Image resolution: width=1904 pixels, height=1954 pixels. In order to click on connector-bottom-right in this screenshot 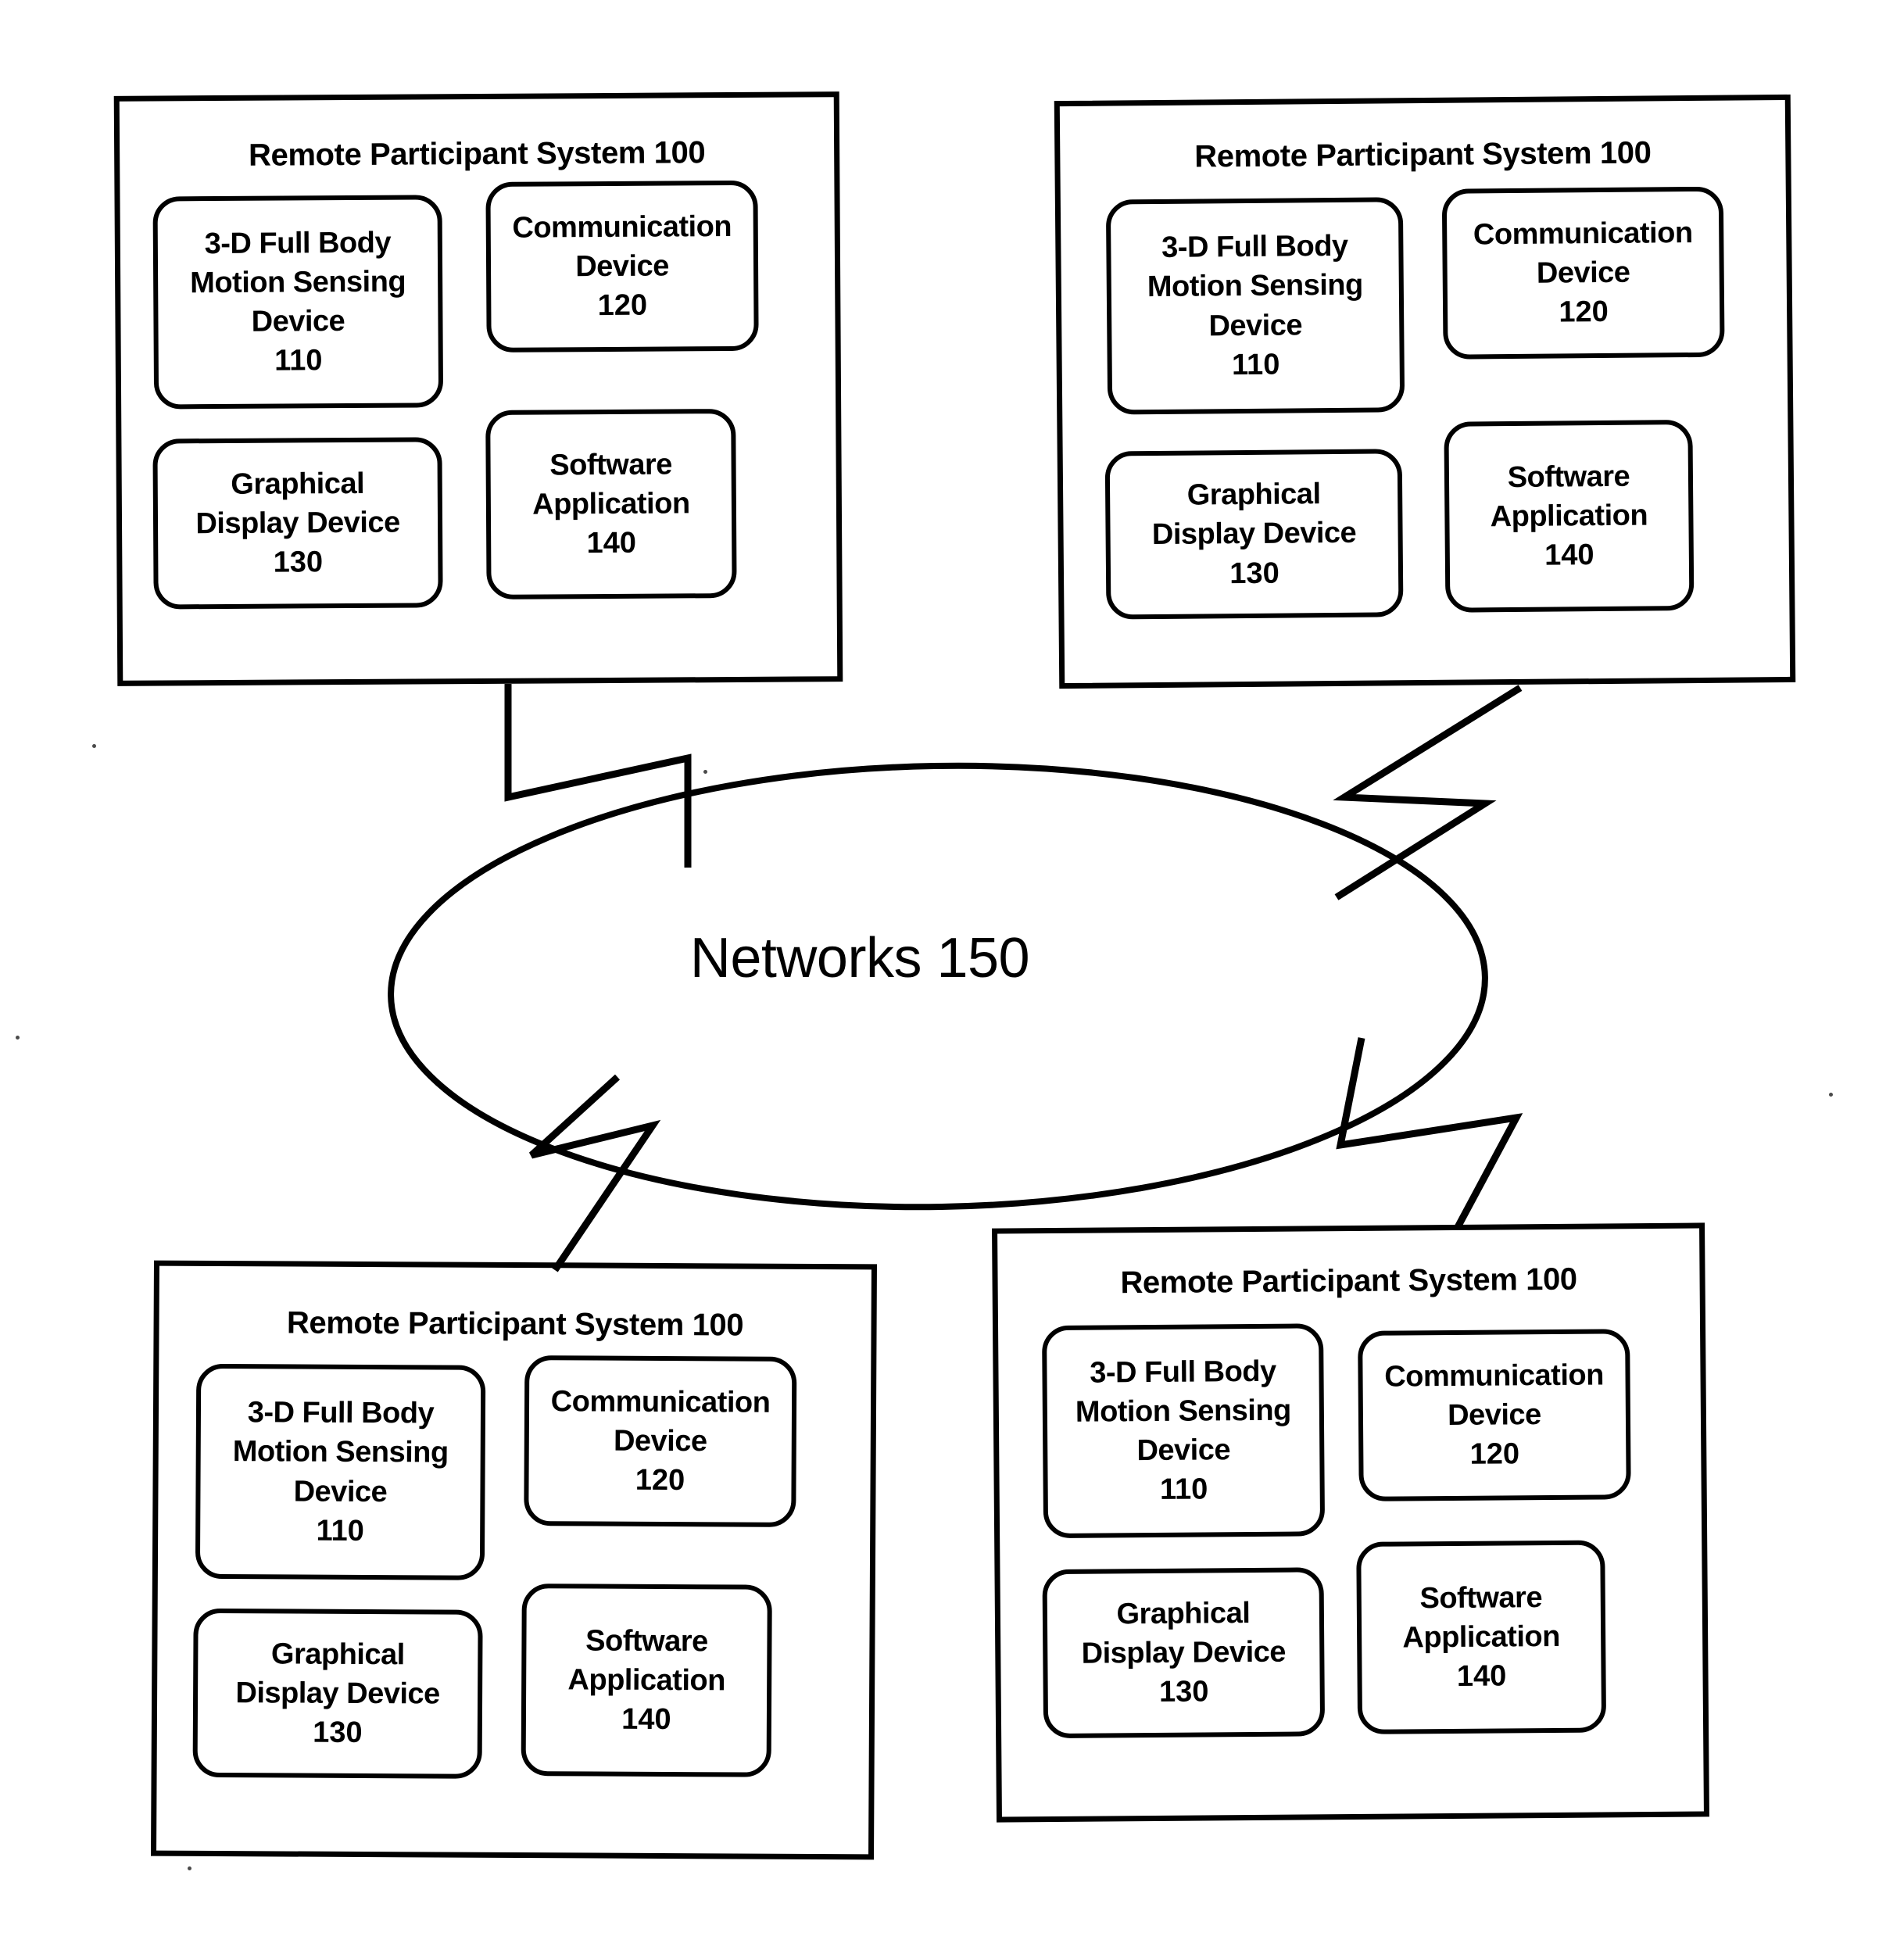, I will do `click(1429, 1133)`.